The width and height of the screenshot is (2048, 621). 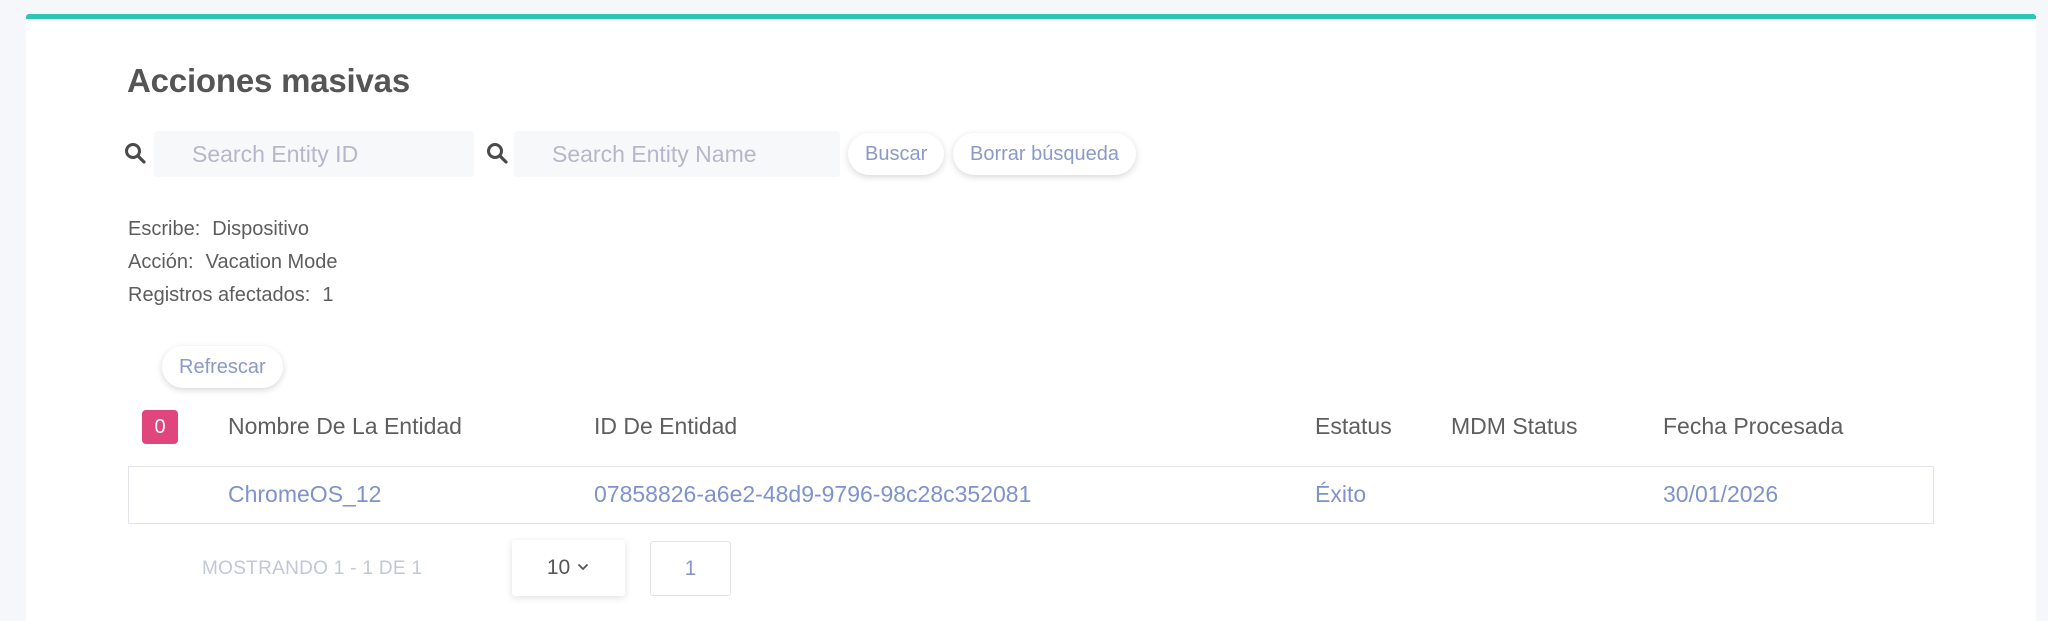 I want to click on clear-search-button: Borrar búsqueda, so click(x=1044, y=154).